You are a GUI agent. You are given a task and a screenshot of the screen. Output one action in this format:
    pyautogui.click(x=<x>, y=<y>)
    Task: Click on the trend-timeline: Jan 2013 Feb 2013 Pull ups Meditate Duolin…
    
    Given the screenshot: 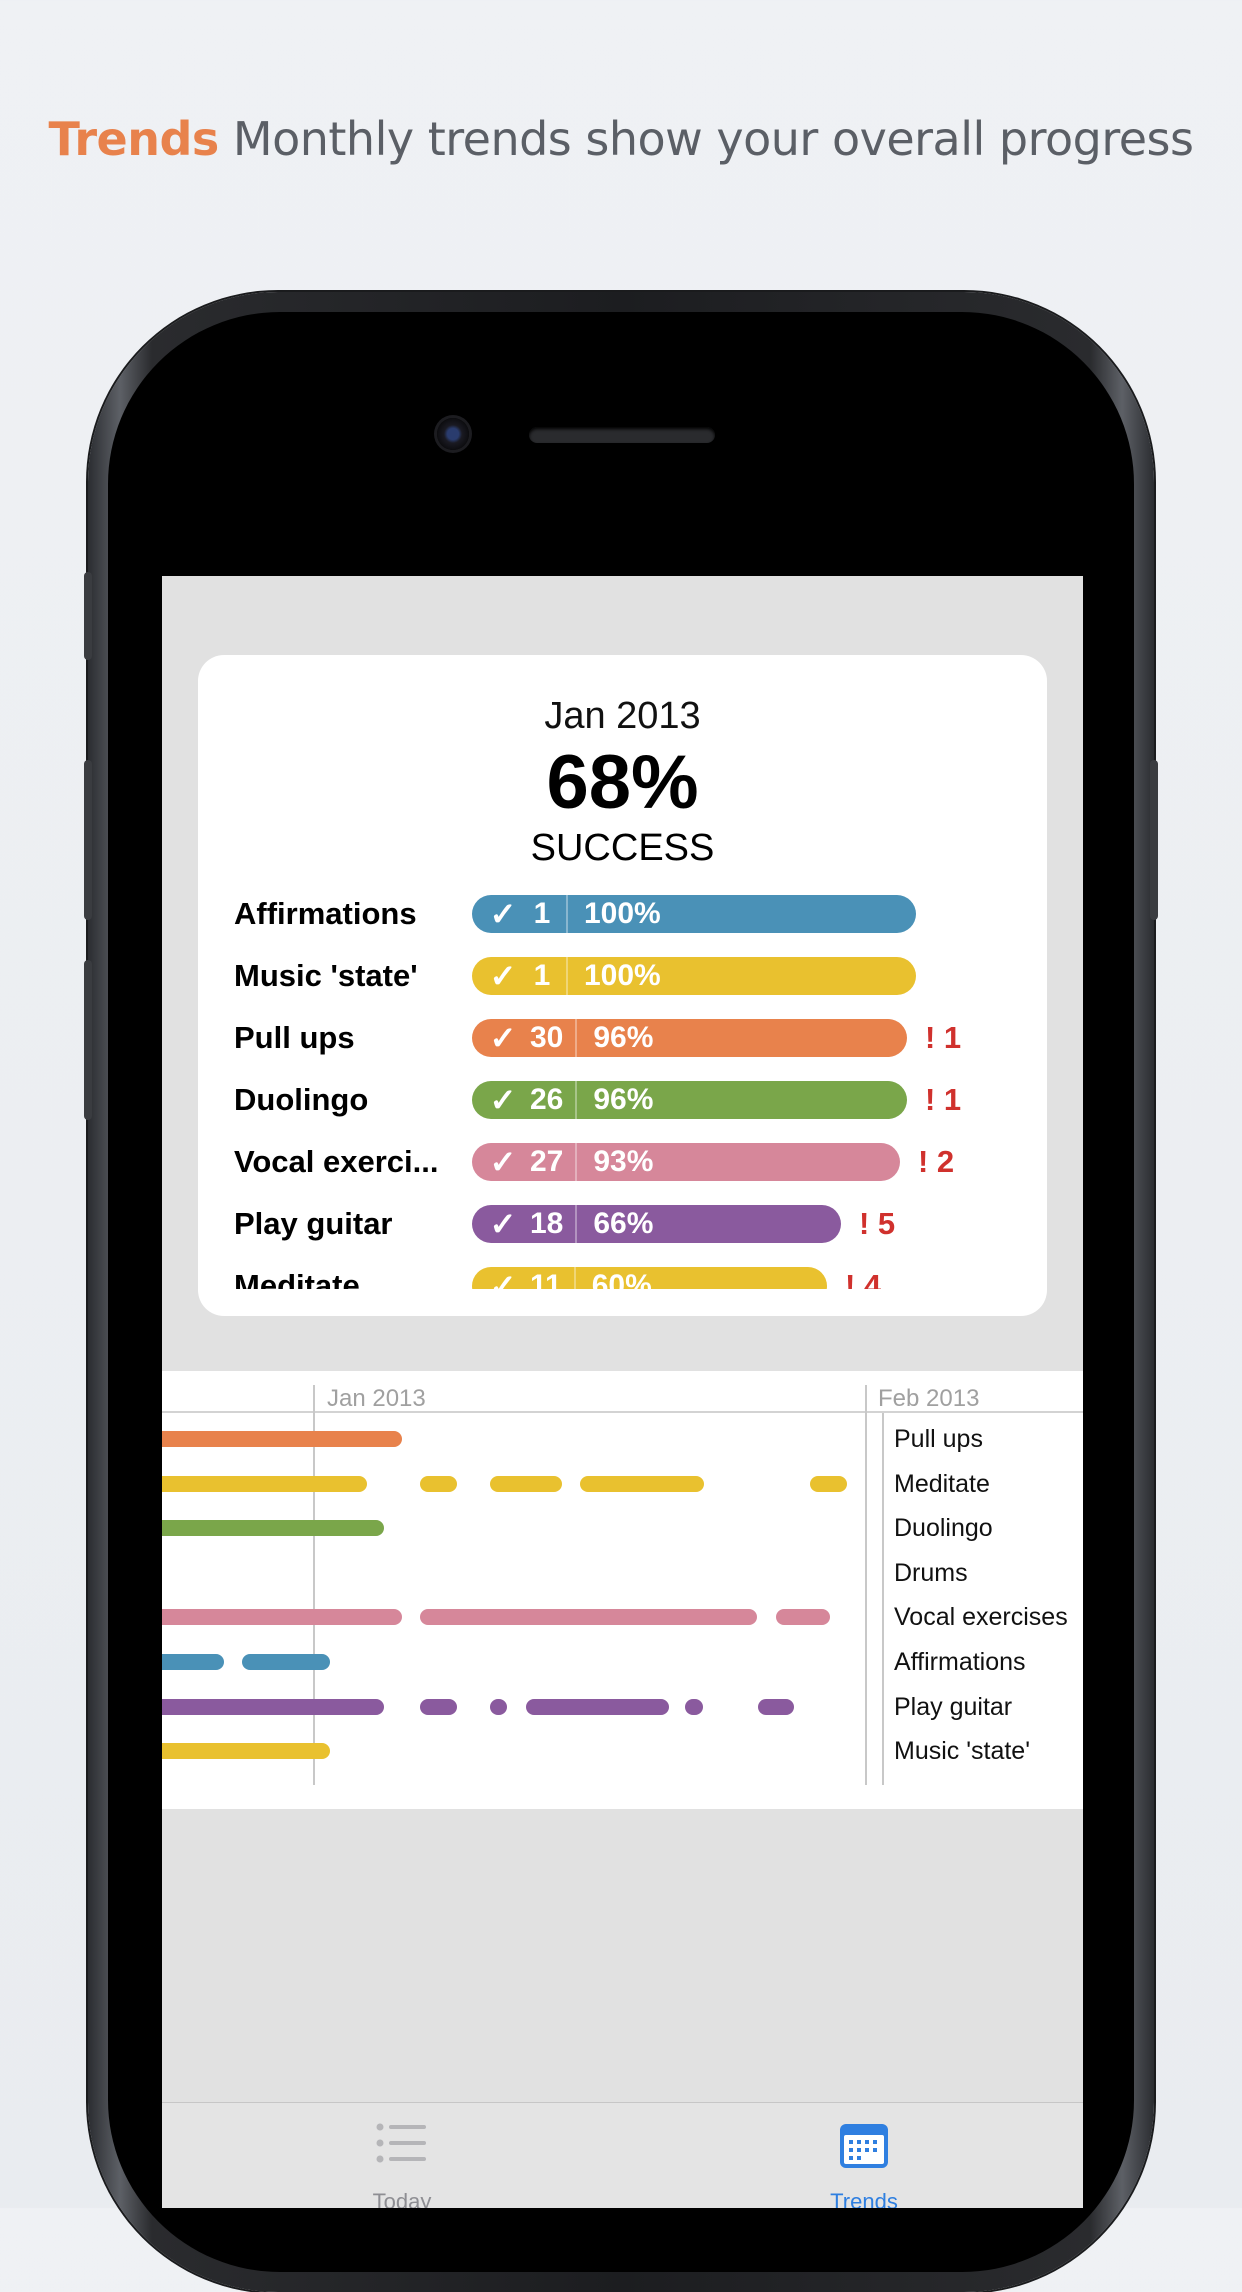 What is the action you would take?
    pyautogui.click(x=622, y=1590)
    